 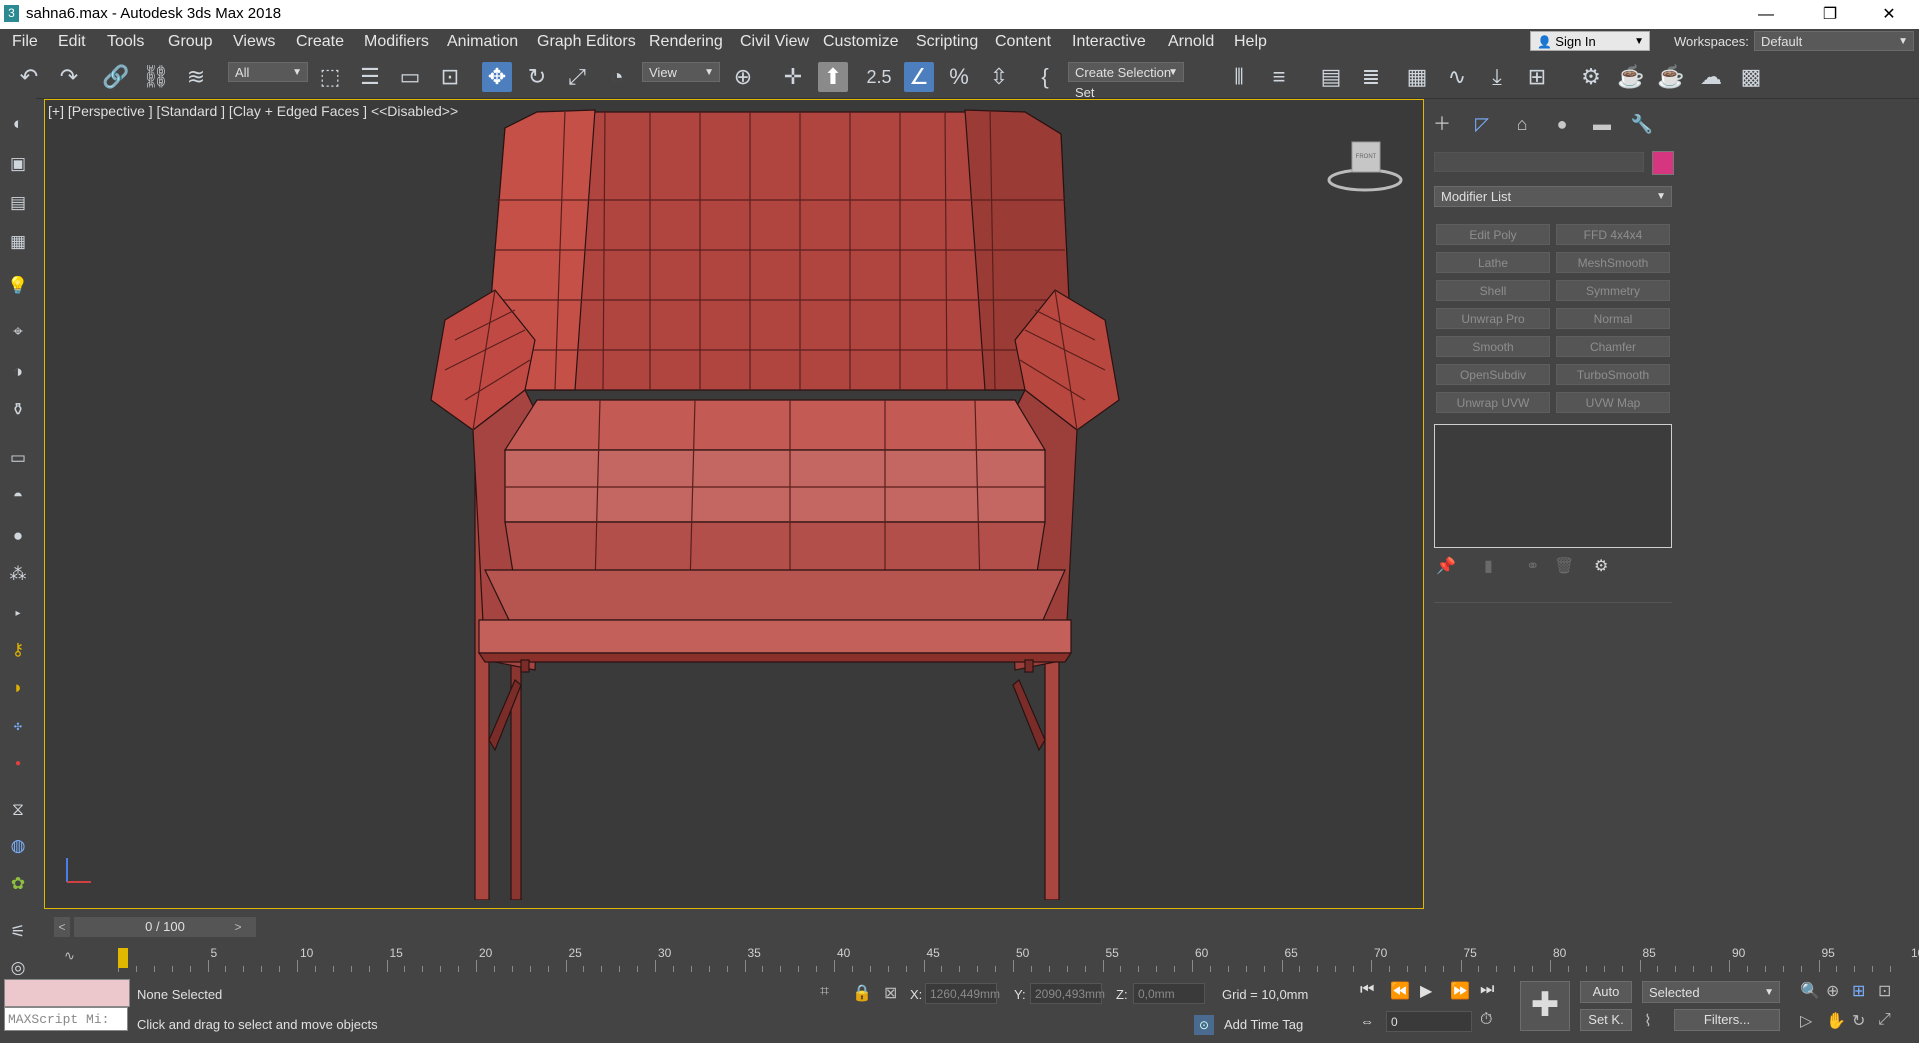 What do you see at coordinates (1331, 77) in the screenshot?
I see `scene-explorer-icon: ▤` at bounding box center [1331, 77].